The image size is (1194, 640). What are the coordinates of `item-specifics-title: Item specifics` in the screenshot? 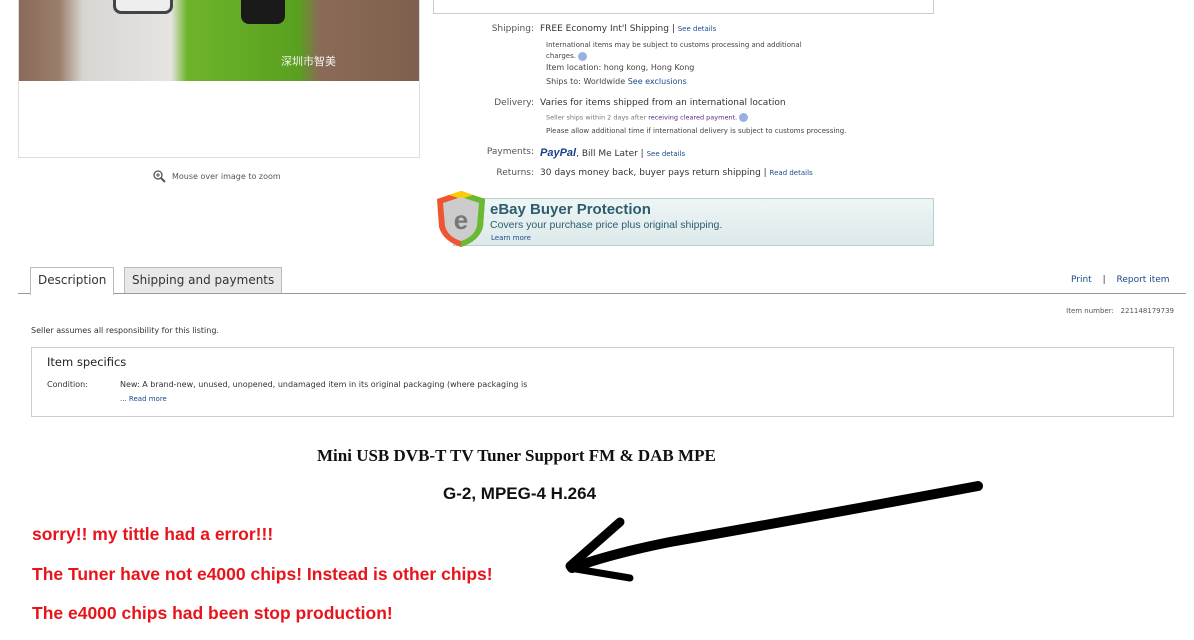 It's located at (87, 362).